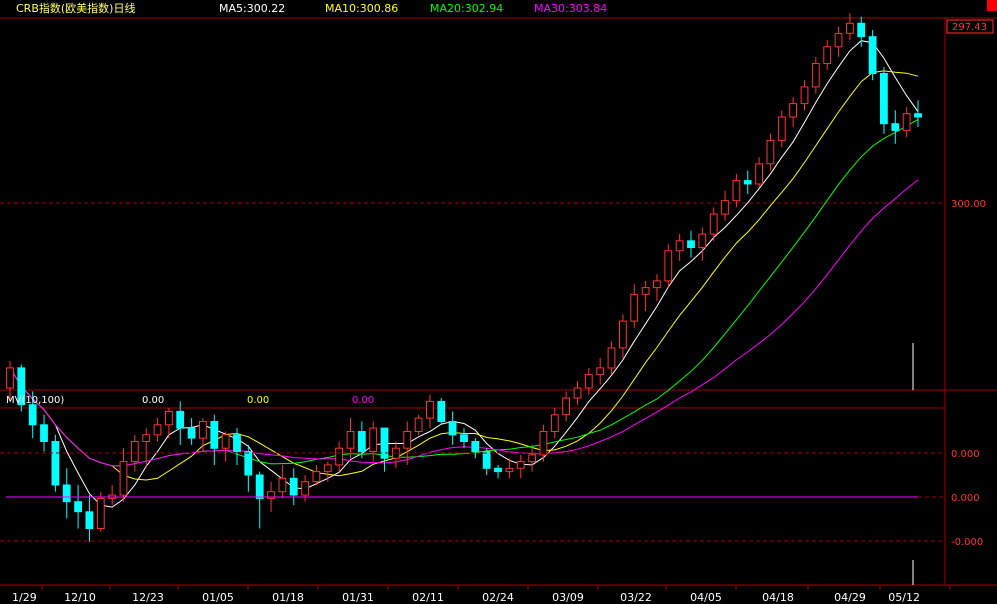 The image size is (997, 604). What do you see at coordinates (363, 400) in the screenshot?
I see `indicator-value-3: 0.00` at bounding box center [363, 400].